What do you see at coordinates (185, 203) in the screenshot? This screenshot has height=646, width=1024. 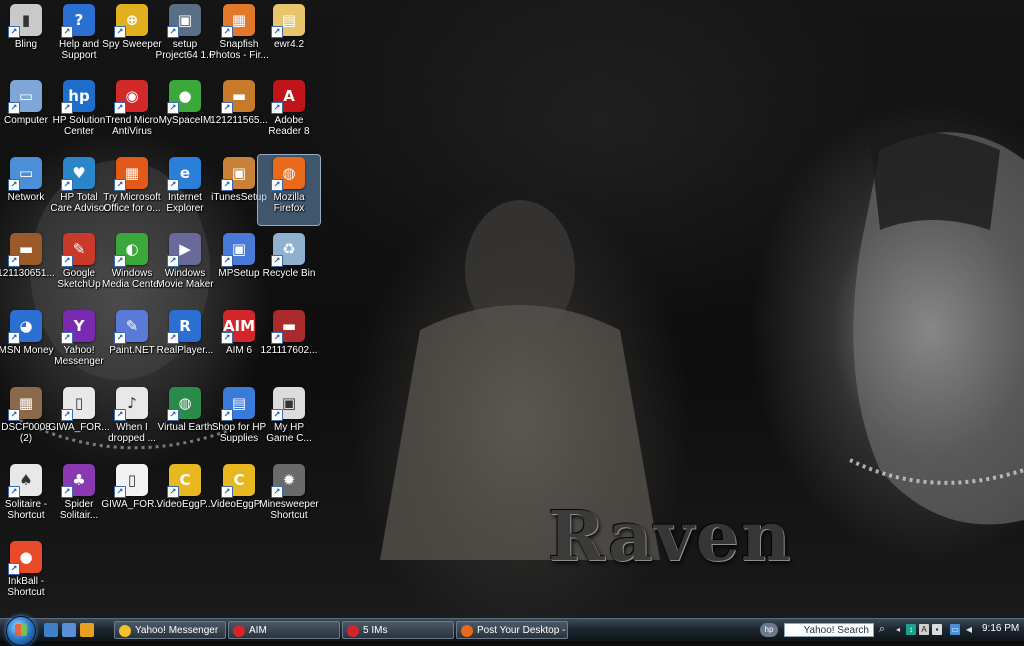 I see `desktop-icon-label: Internet Explorer` at bounding box center [185, 203].